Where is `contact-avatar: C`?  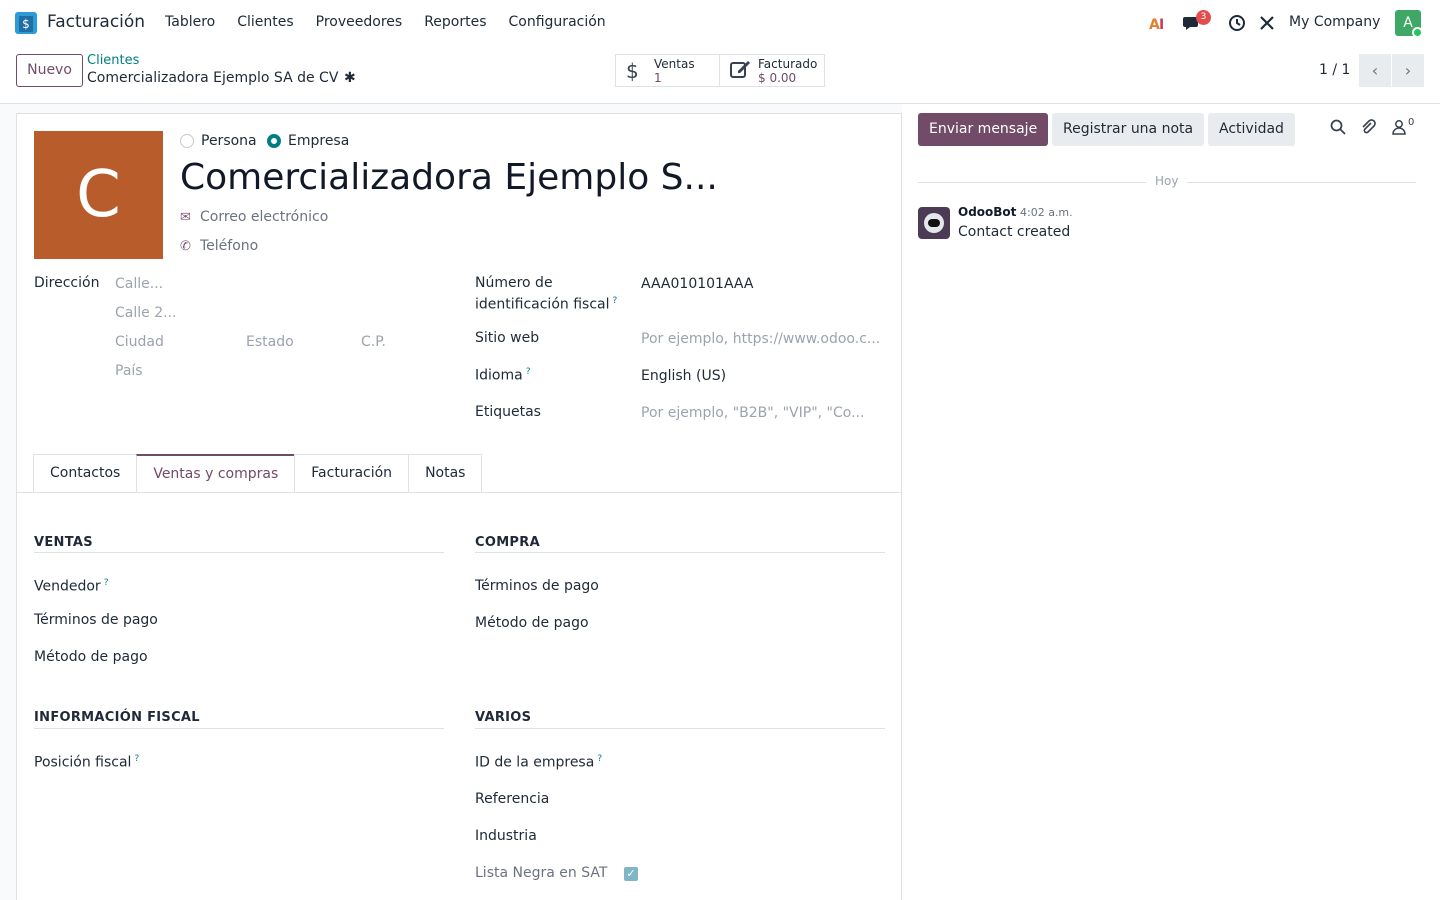 contact-avatar: C is located at coordinates (98, 195).